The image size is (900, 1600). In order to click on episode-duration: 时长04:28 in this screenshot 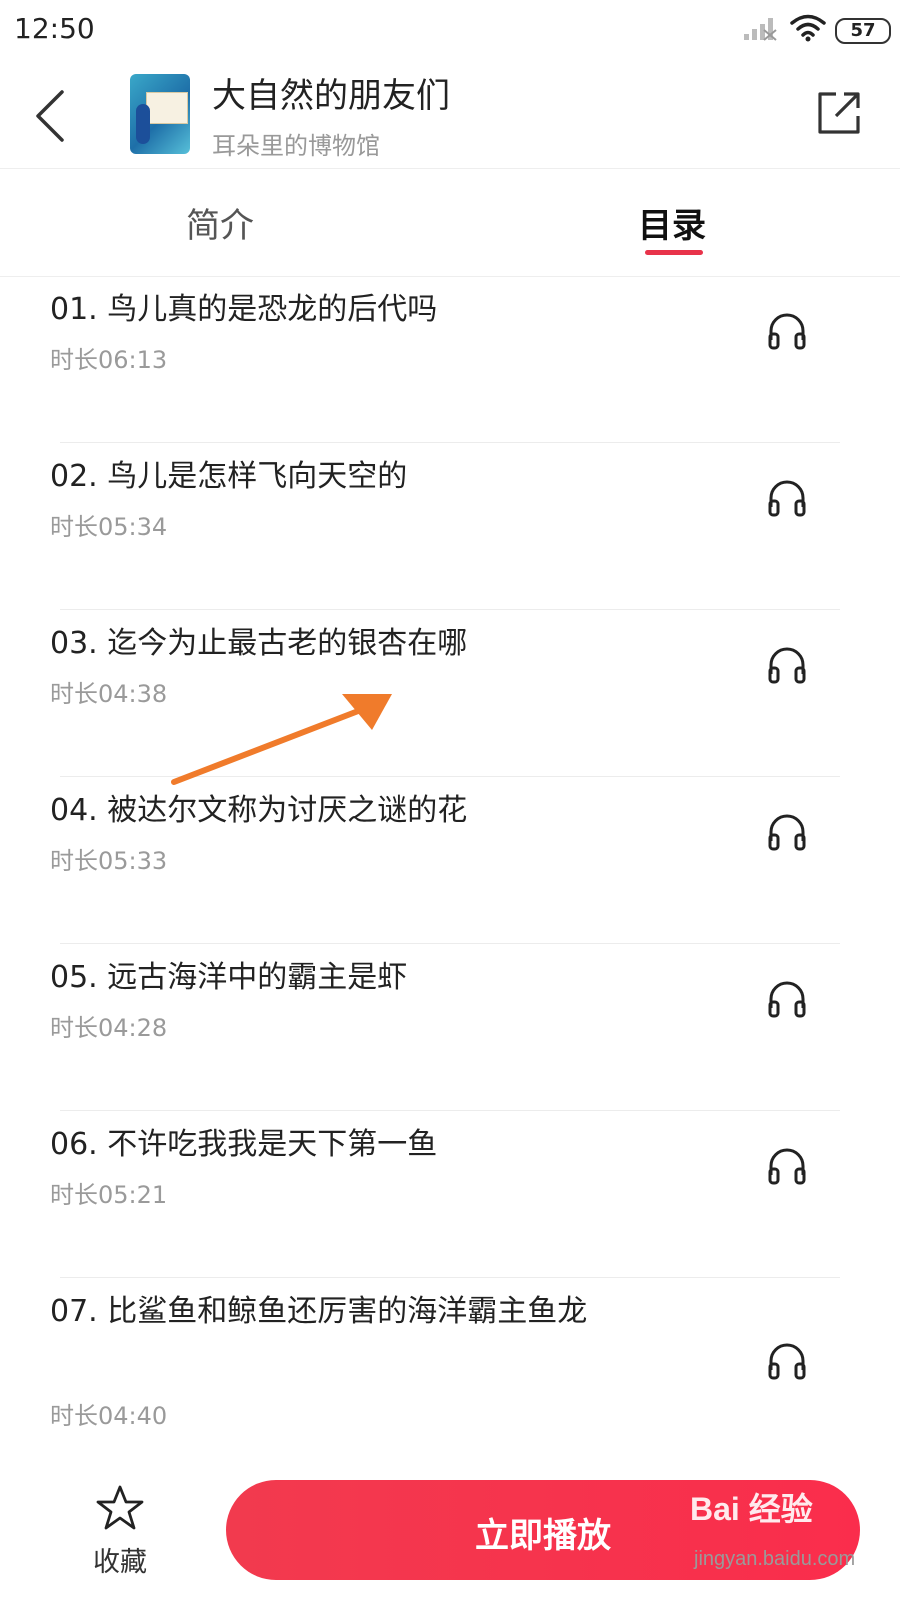, I will do `click(109, 1028)`.